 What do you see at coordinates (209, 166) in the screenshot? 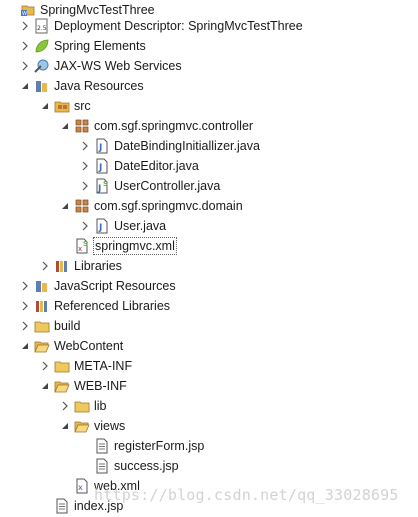
I see `tree-item-dateeditor: J DateEditor.java` at bounding box center [209, 166].